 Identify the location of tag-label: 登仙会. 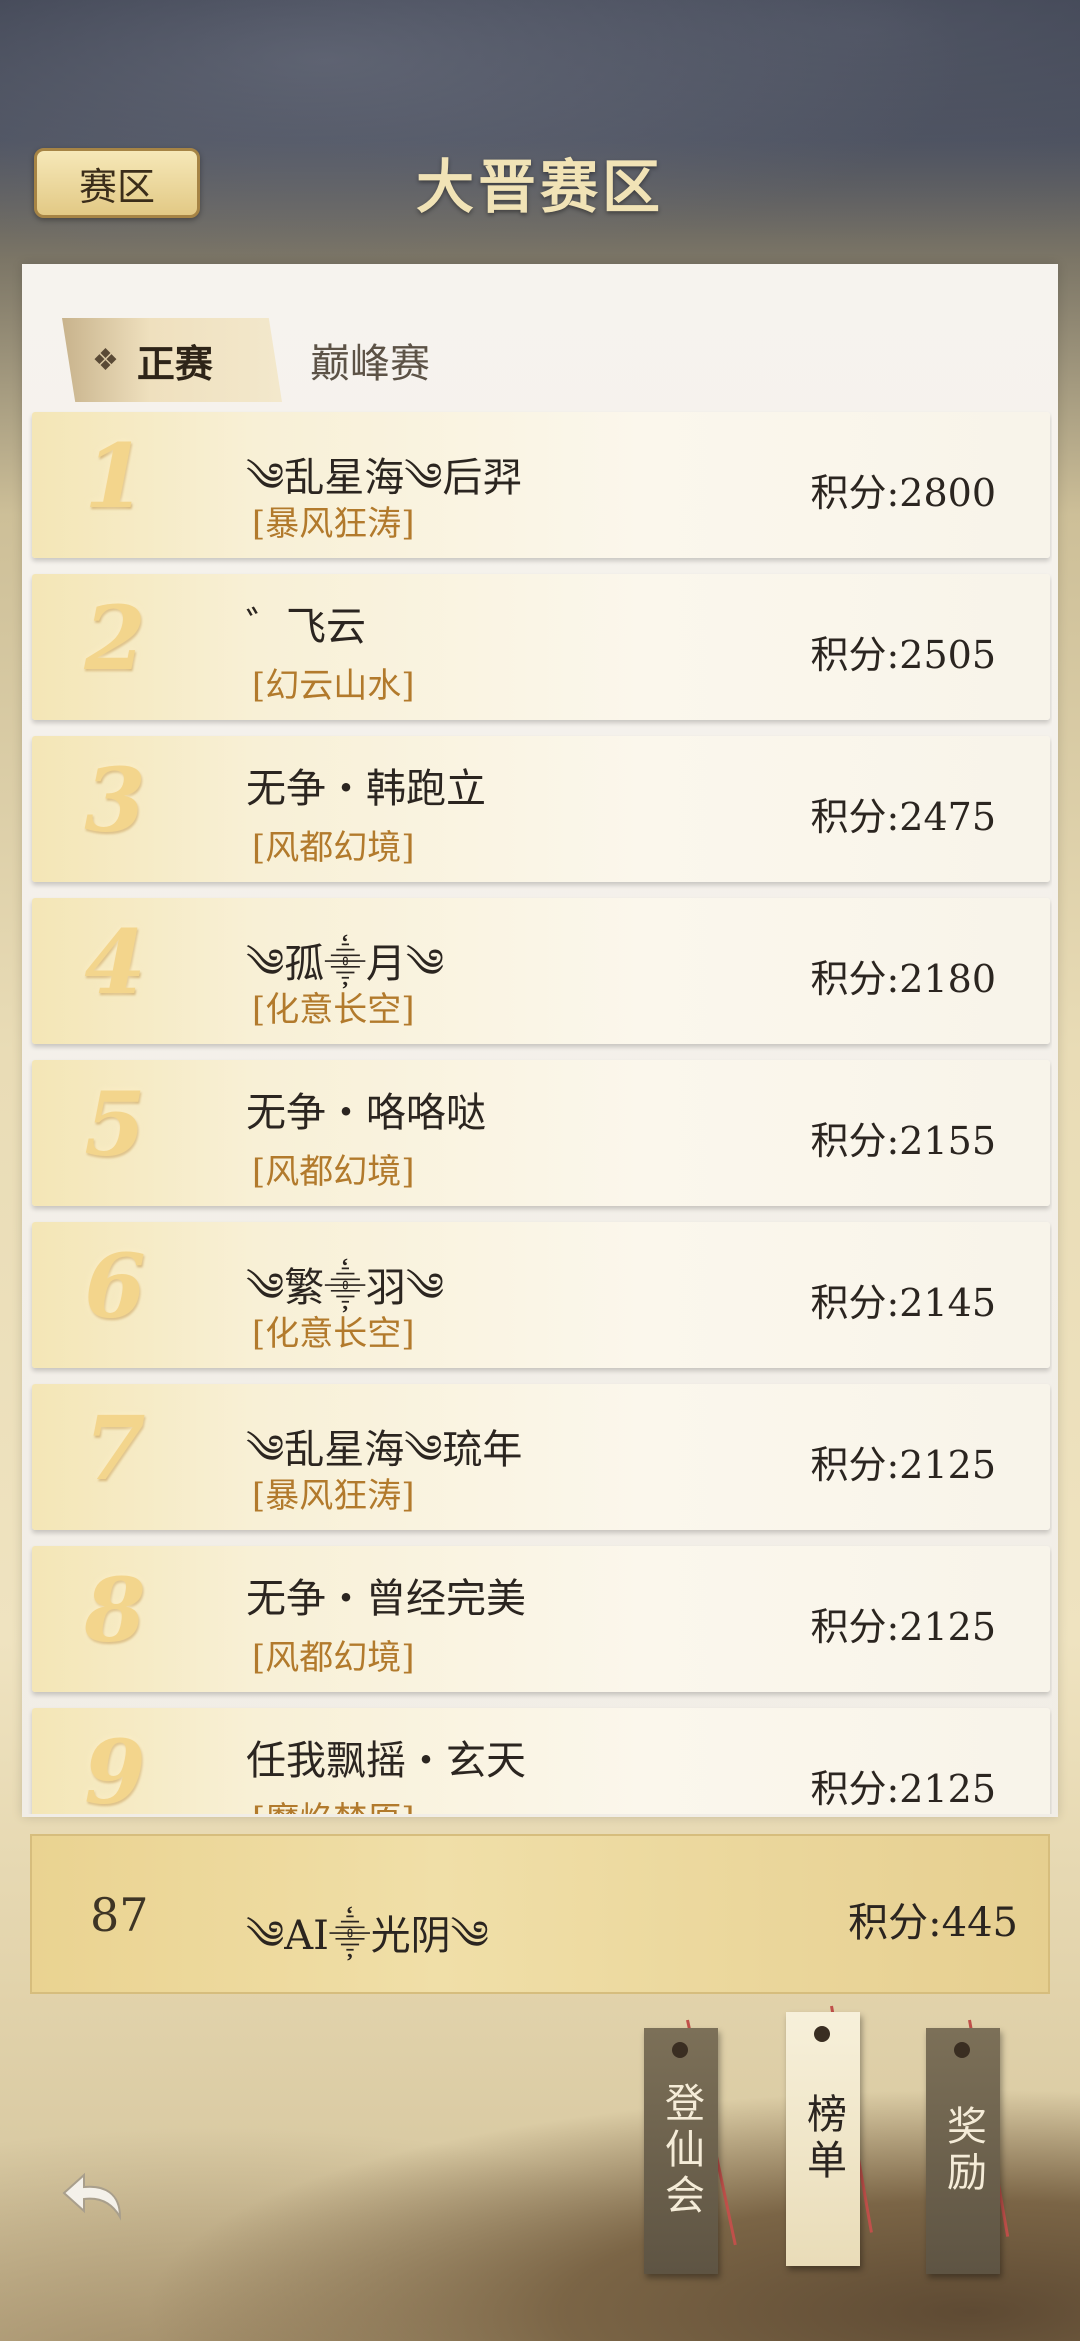
(681, 2151).